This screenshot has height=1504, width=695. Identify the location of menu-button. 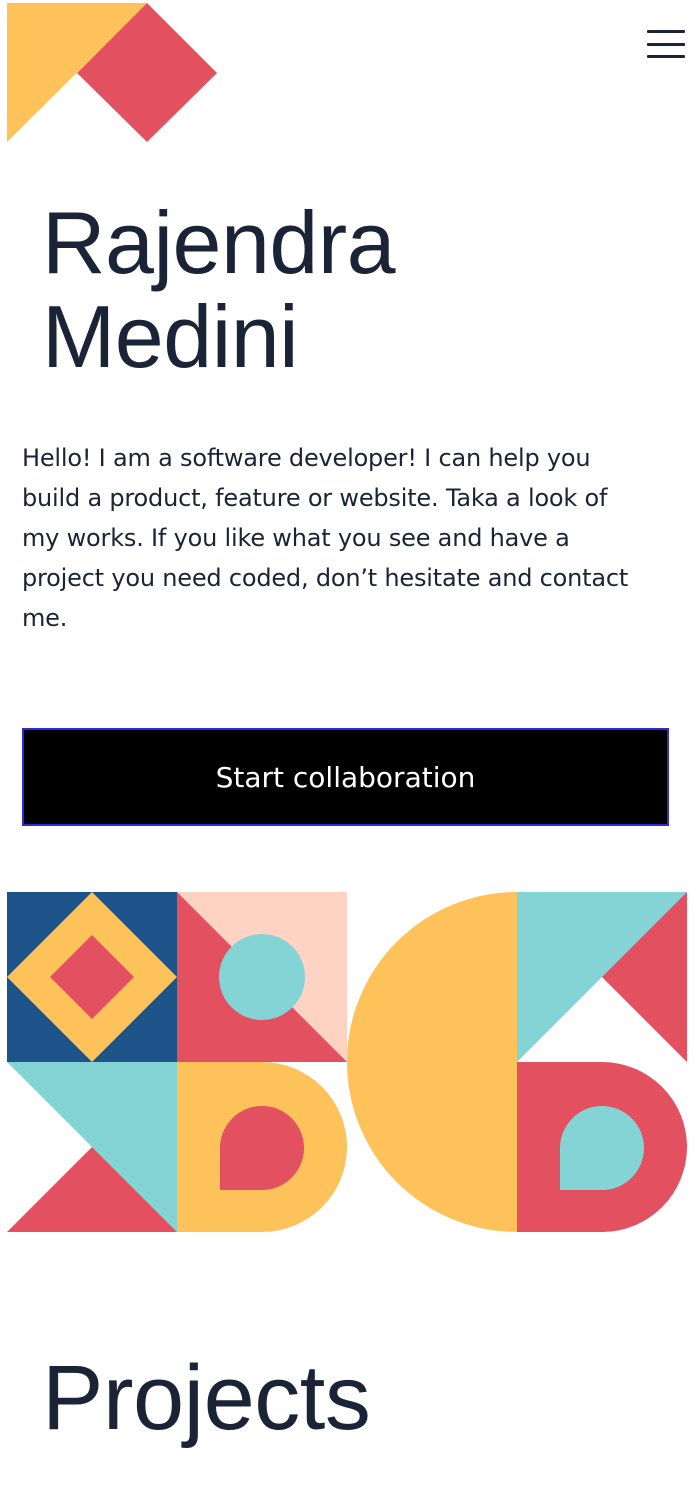
(666, 44).